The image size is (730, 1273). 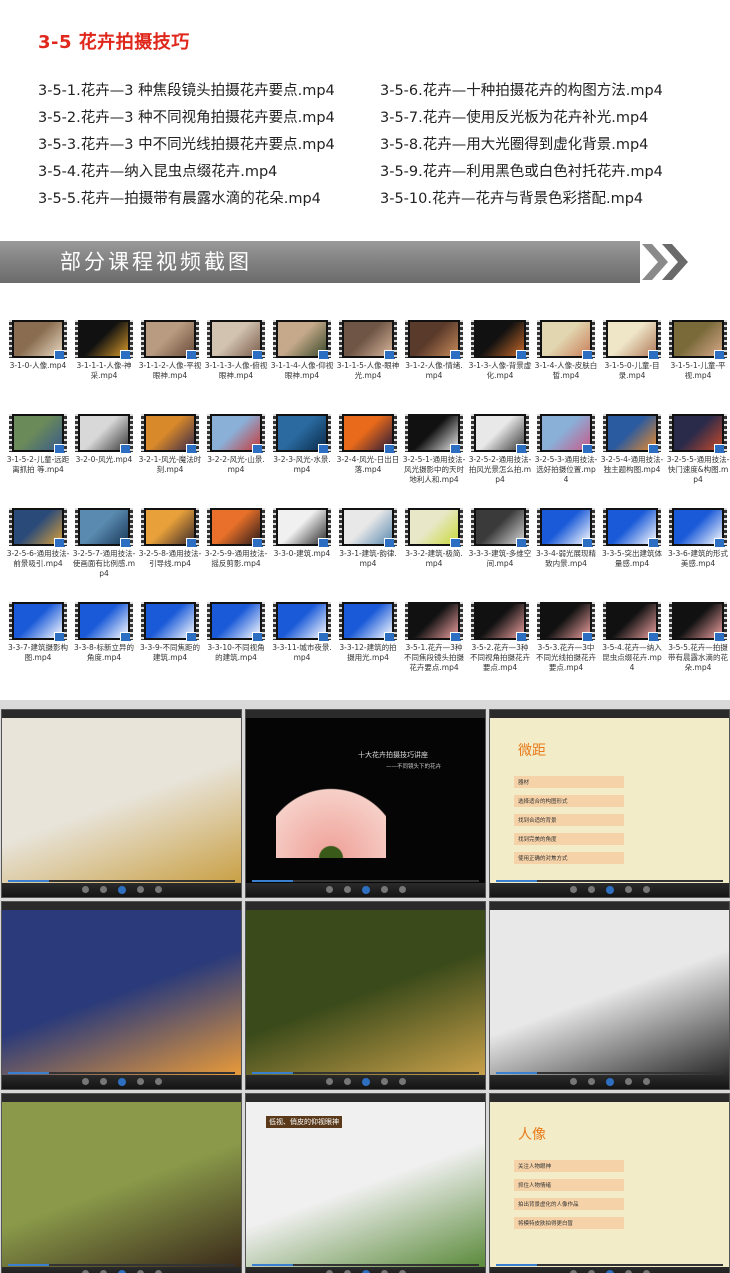 I want to click on video-thumbnail: 3-2-5-3-通用技法-选好拍摄位置.mp4, so click(x=566, y=449).